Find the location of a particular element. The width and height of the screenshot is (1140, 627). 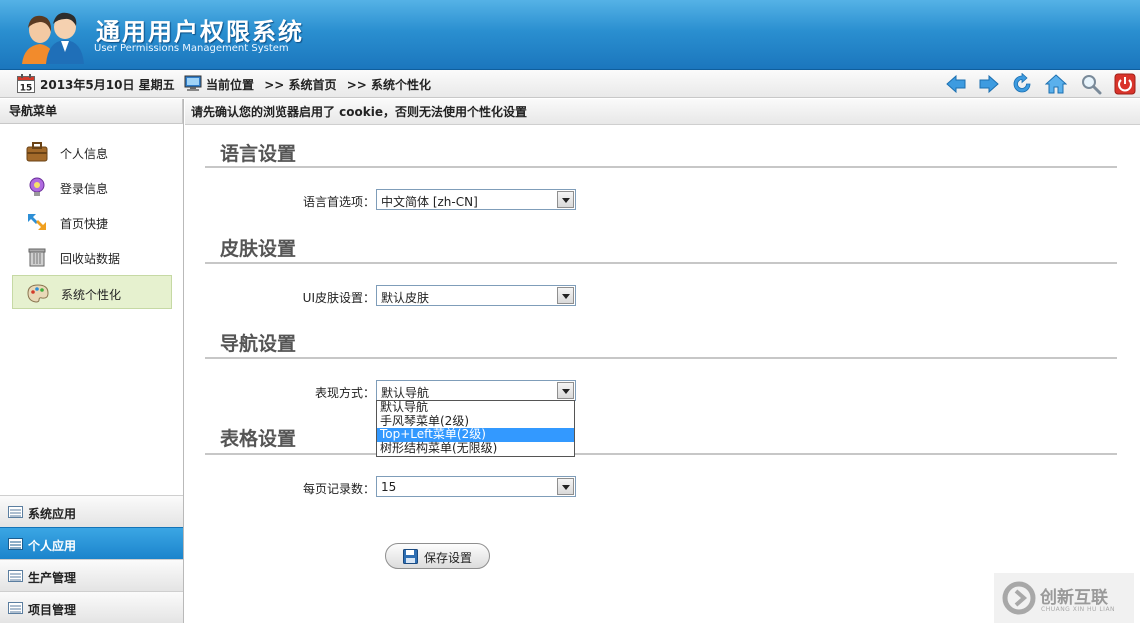

watermark-subtext: CHUANG XIN HU LIAN is located at coordinates (1078, 609).